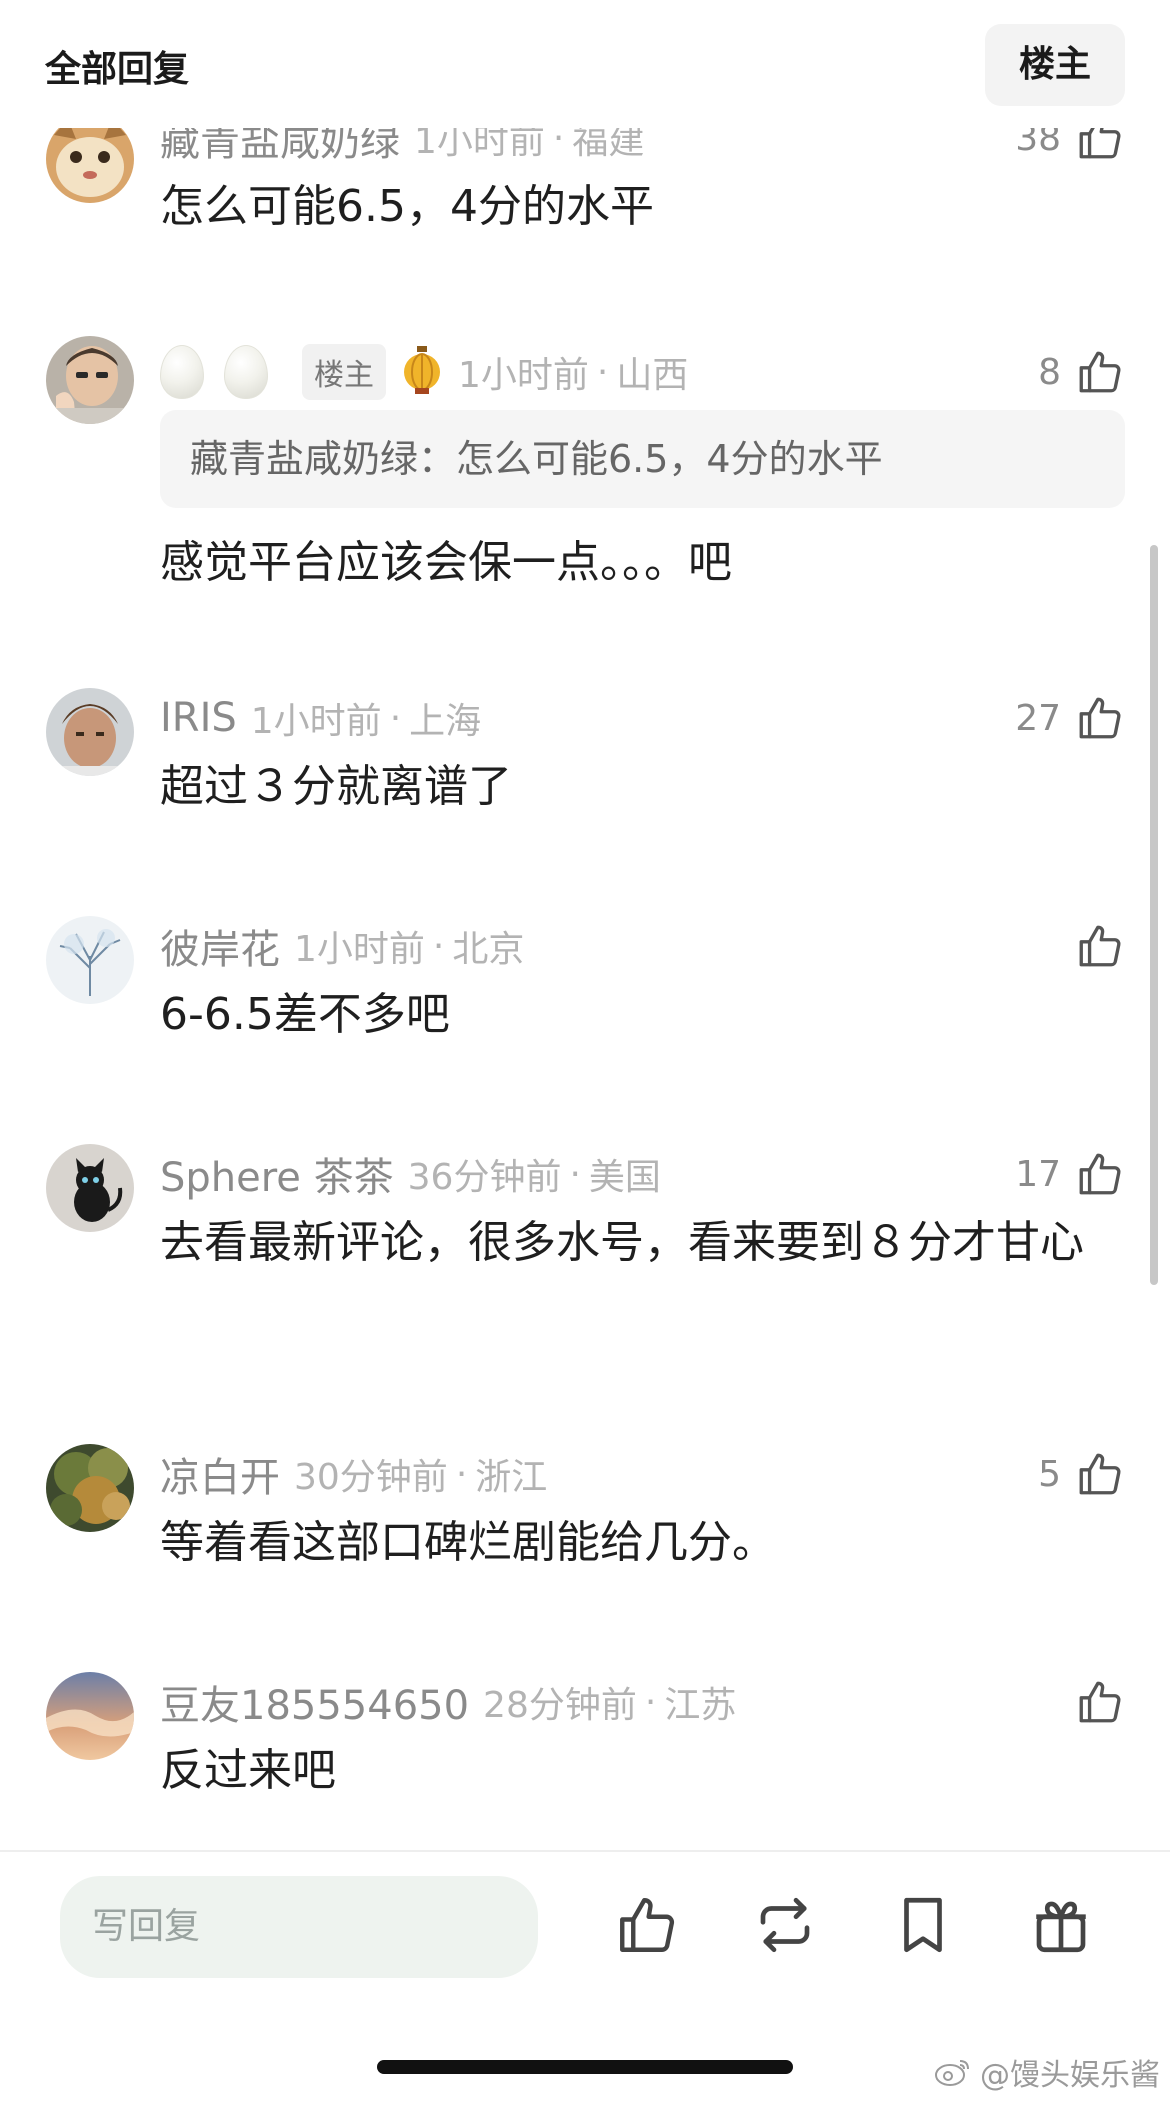 This screenshot has width=1170, height=2105. I want to click on like-count: 27, so click(1038, 718).